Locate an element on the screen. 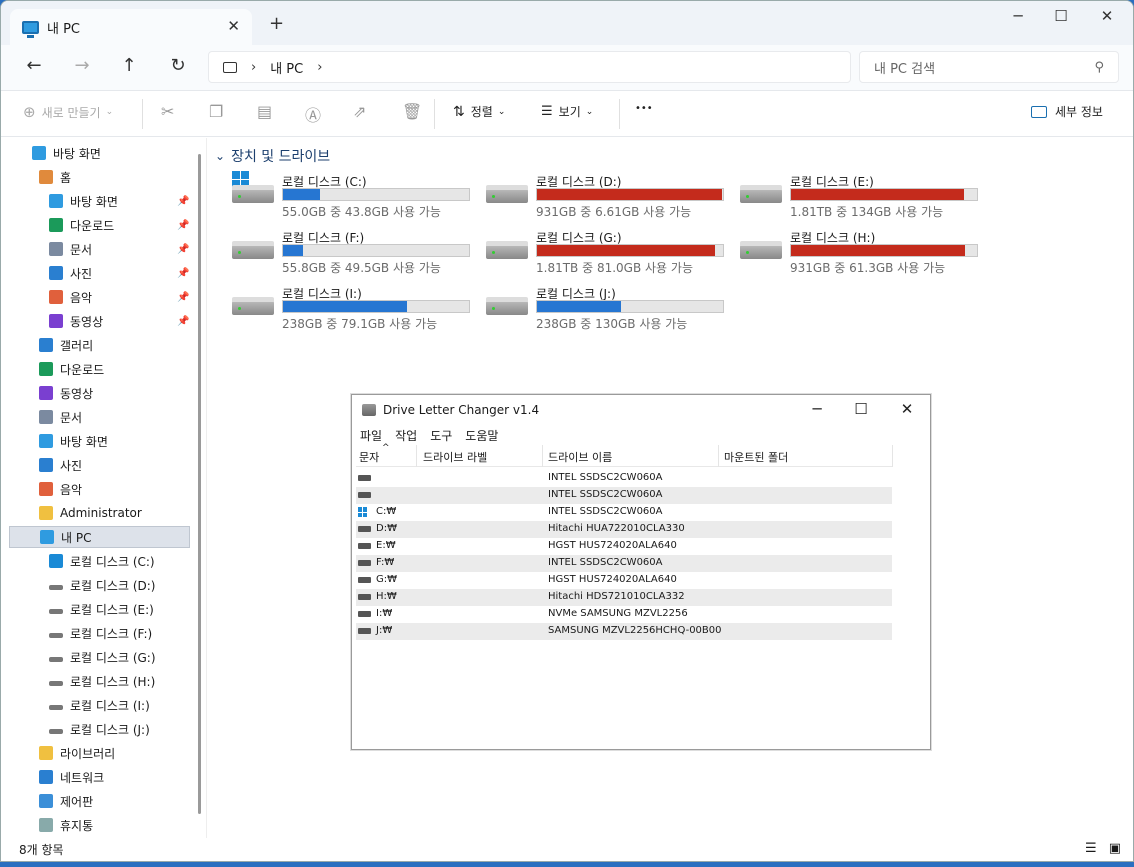 Image resolution: width=1134 pixels, height=867 pixels. menu-action: 작업 is located at coordinates (406, 435).